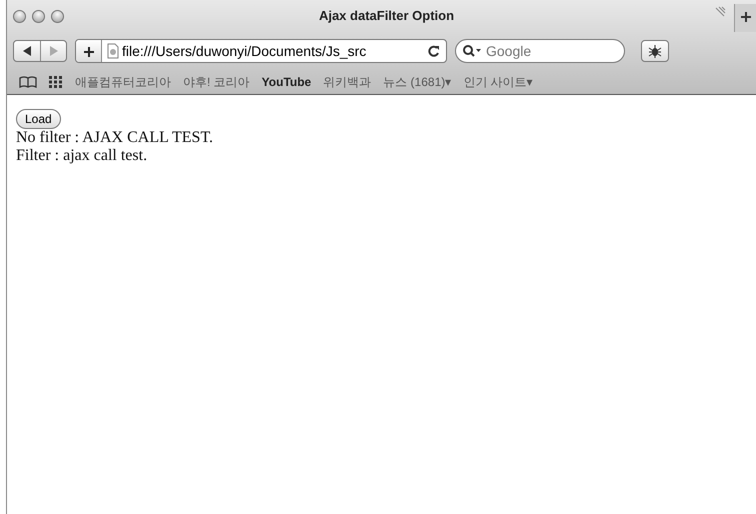 This screenshot has width=756, height=514. I want to click on reload-icon, so click(434, 51).